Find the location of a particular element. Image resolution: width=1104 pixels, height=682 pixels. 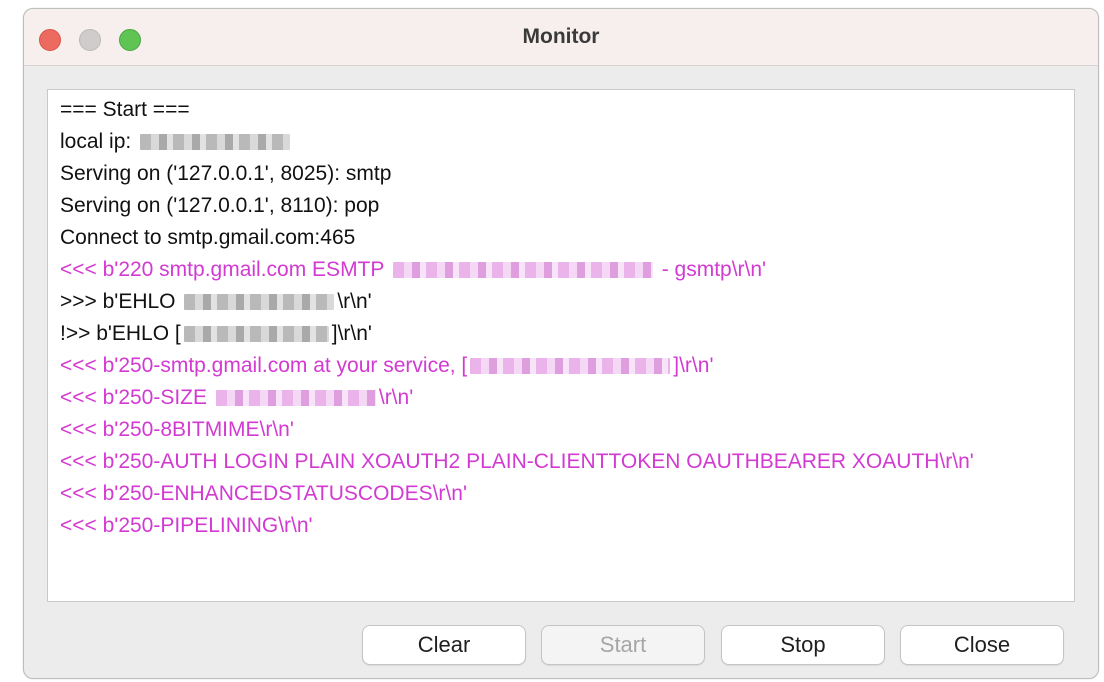

log-text: <<< b'250-ENHANCEDSTATUSCODES\r\n' is located at coordinates (263, 493).